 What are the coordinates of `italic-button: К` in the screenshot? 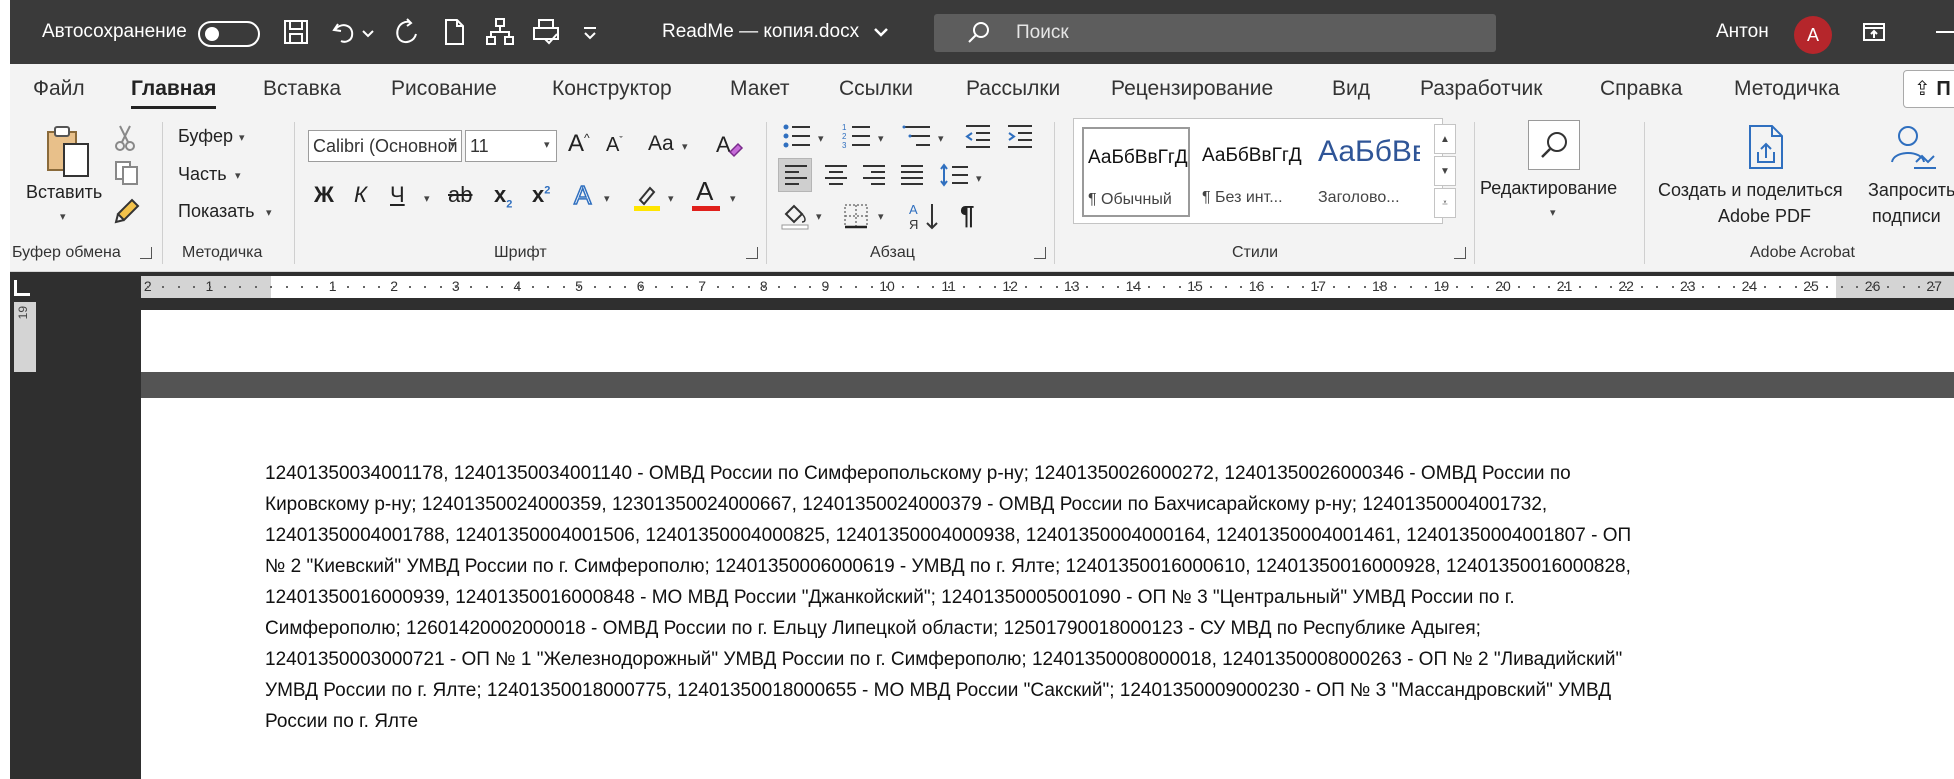 It's located at (360, 195).